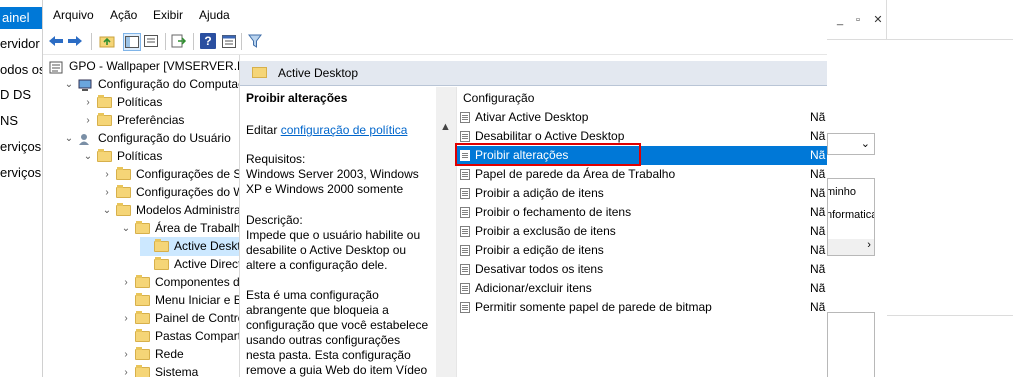 This screenshot has width=1013, height=377. Describe the element at coordinates (197, 282) in the screenshot. I see `tree-item-label: Componentes dc` at that location.